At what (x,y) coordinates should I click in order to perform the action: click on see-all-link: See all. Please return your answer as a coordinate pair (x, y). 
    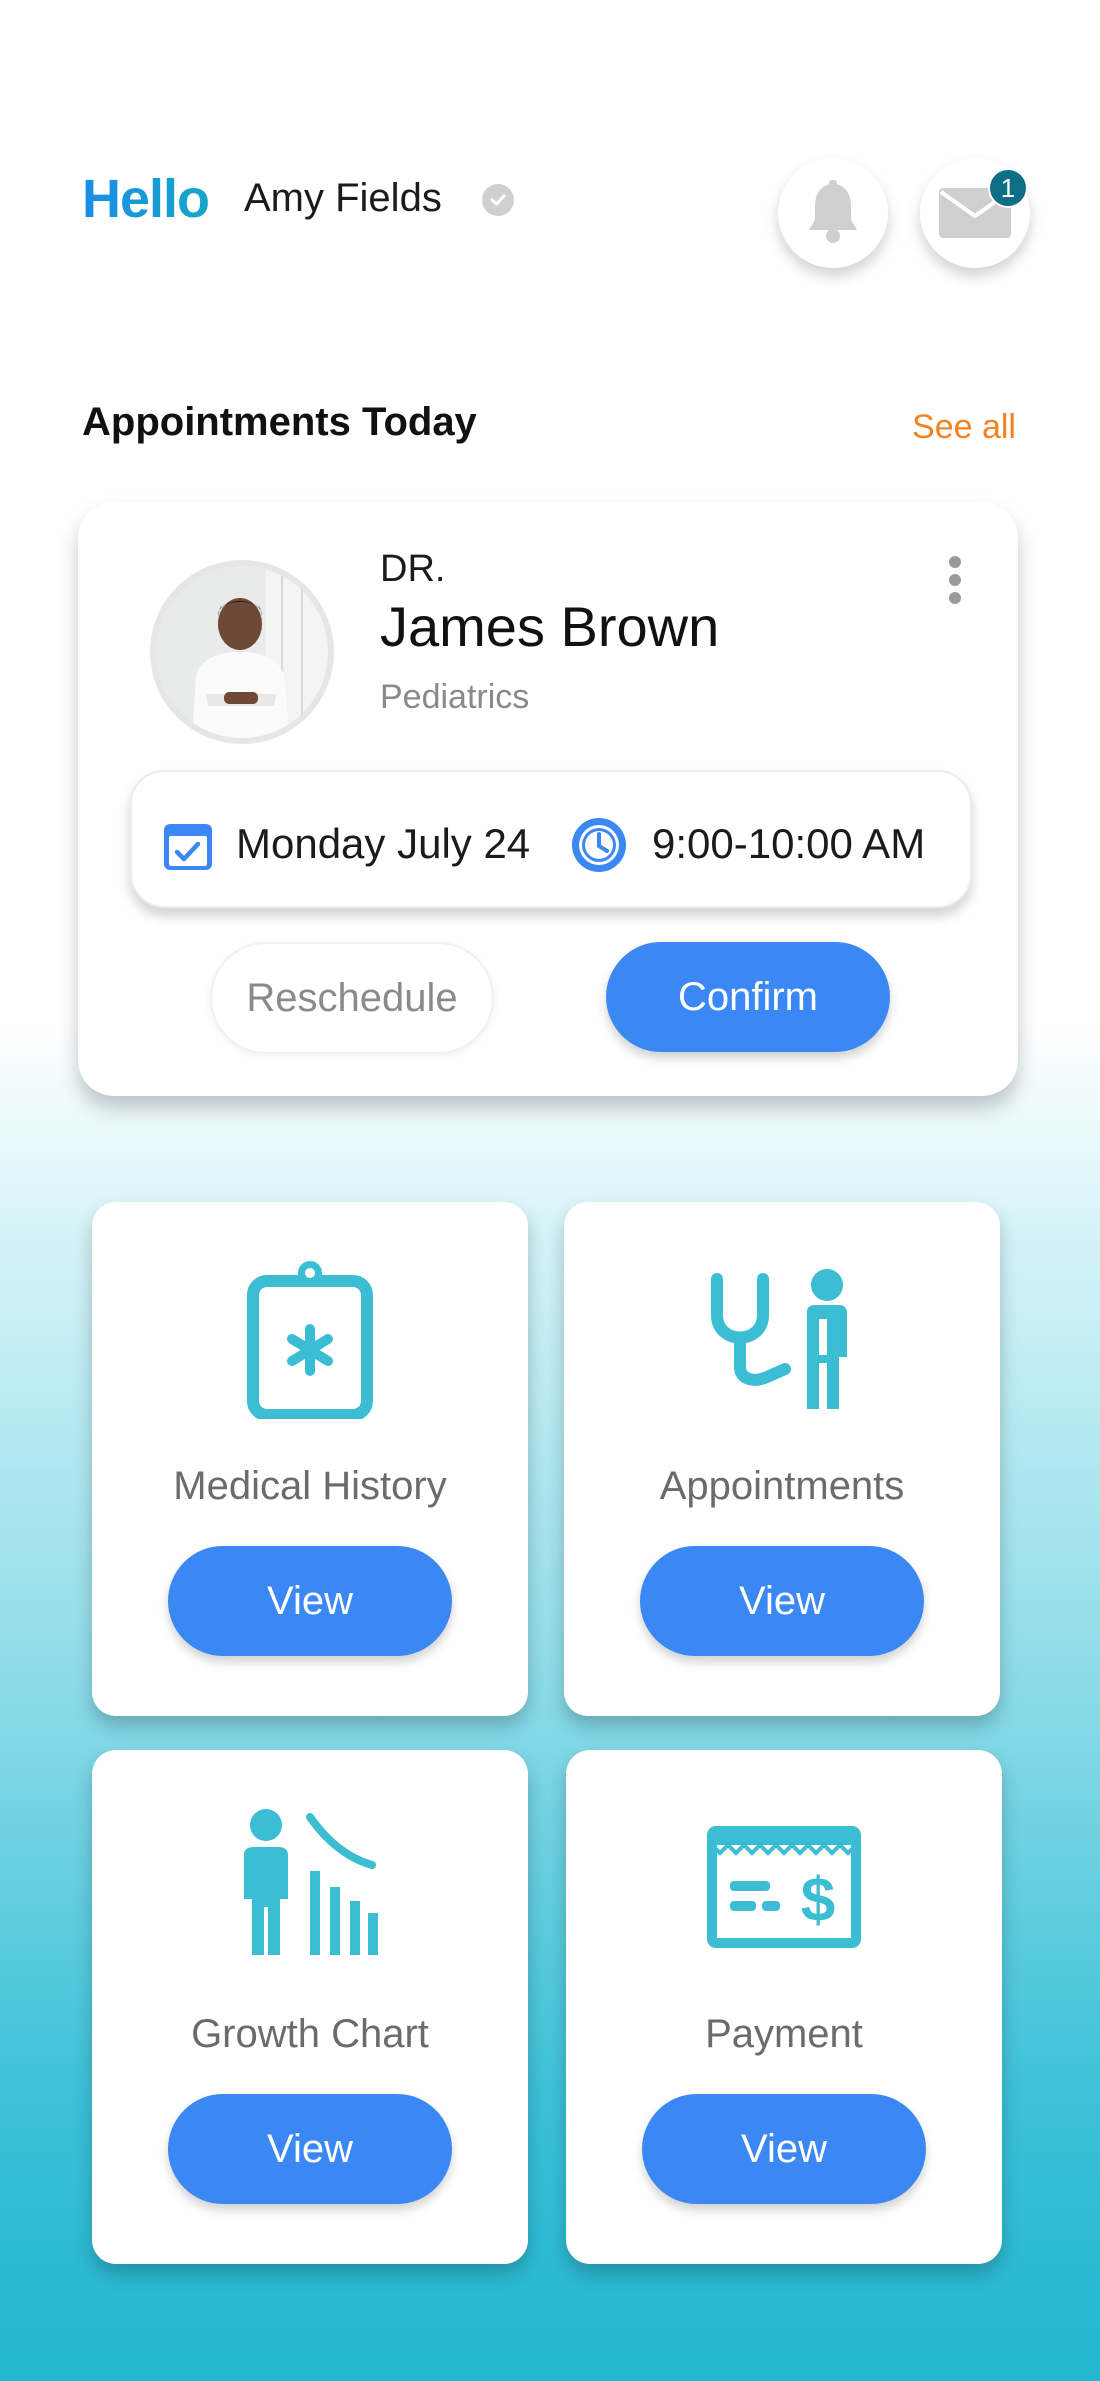
    Looking at the image, I should click on (964, 427).